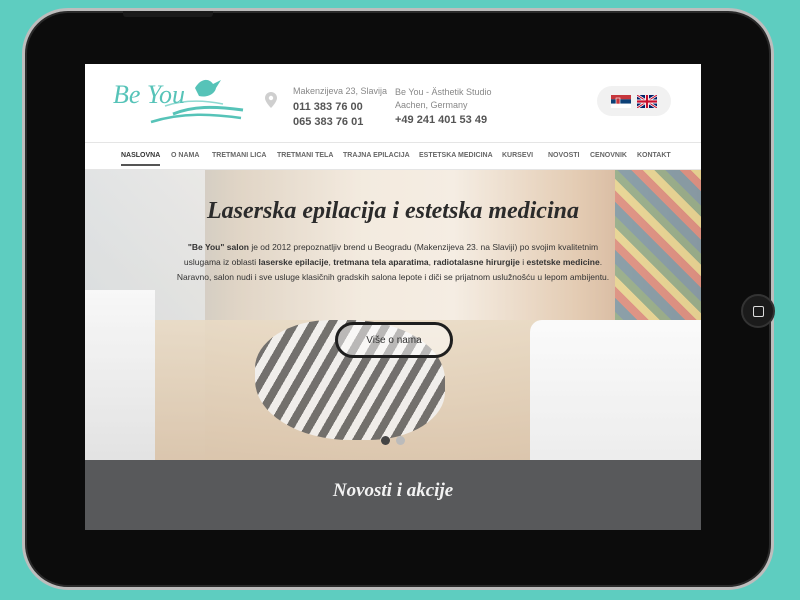 Image resolution: width=800 pixels, height=600 pixels. What do you see at coordinates (376, 155) in the screenshot?
I see `nav-trajna-epilacija: TRAJNA EPILACIJA` at bounding box center [376, 155].